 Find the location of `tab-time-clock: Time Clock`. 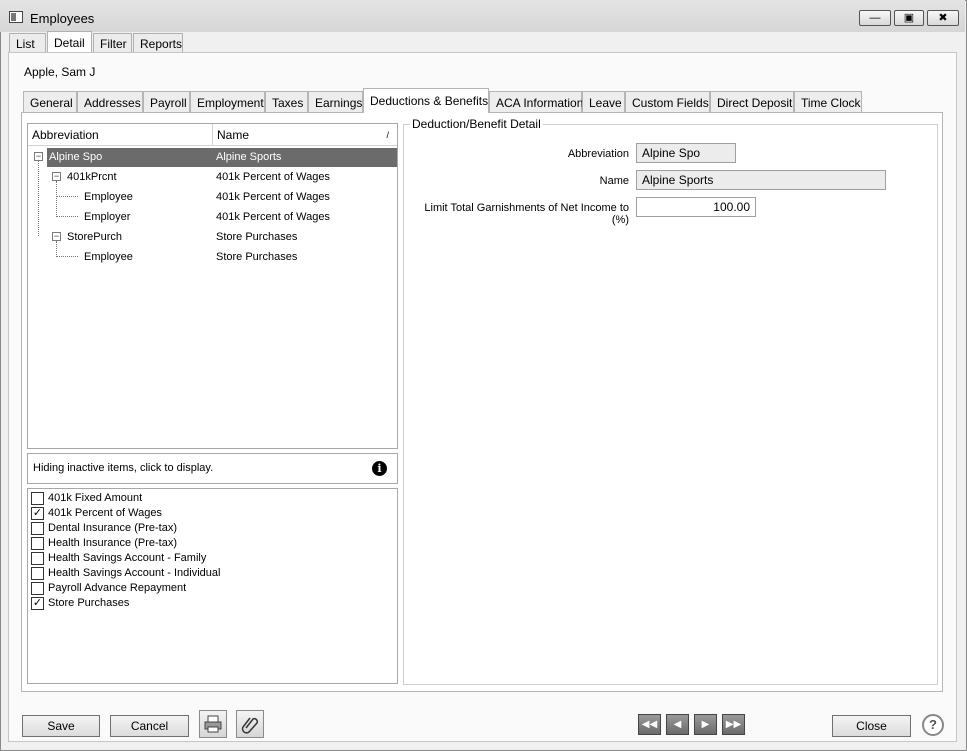

tab-time-clock: Time Clock is located at coordinates (828, 101).